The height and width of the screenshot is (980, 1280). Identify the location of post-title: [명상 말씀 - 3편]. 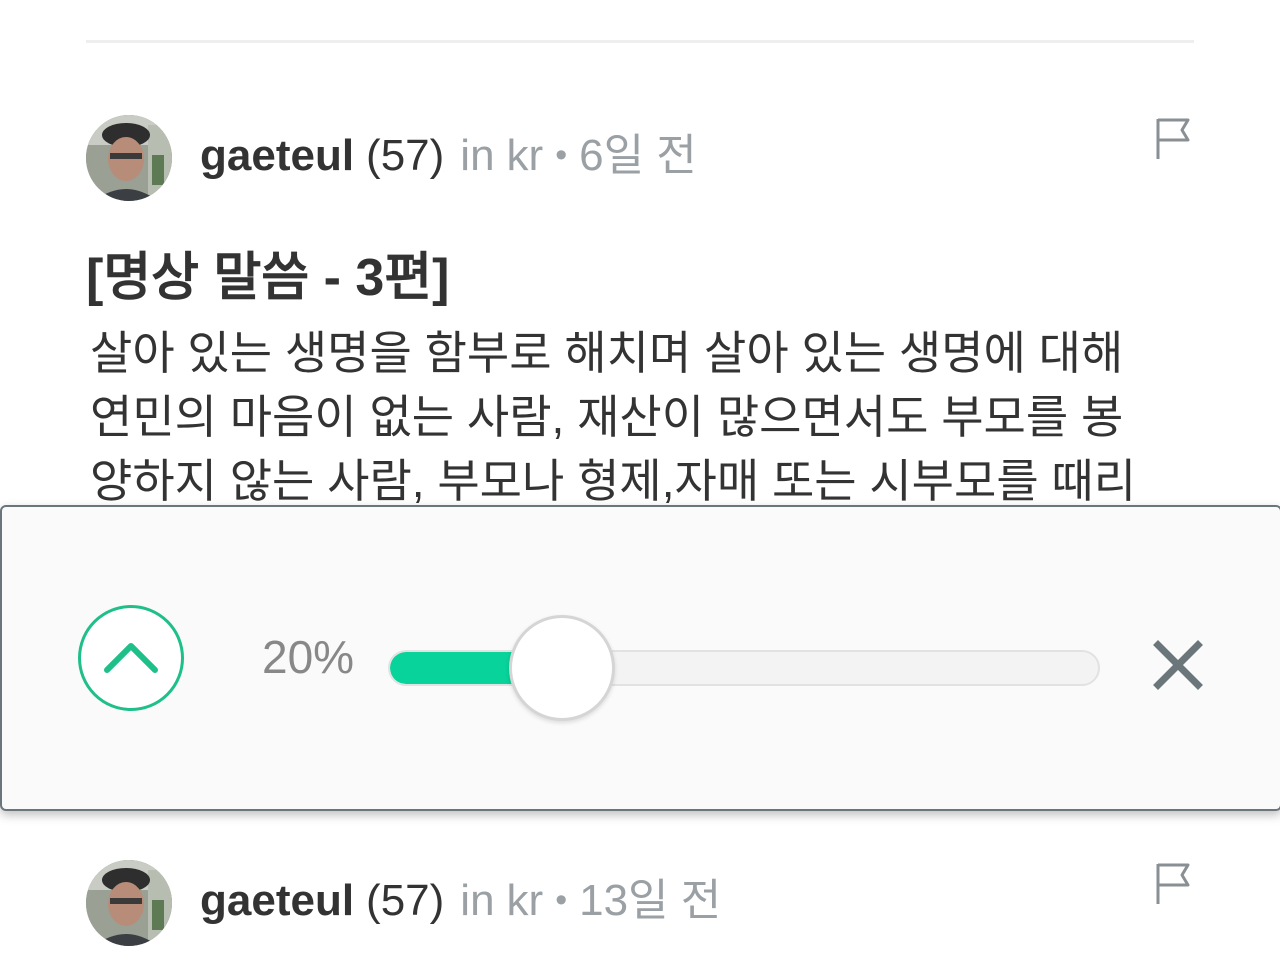
(640, 278).